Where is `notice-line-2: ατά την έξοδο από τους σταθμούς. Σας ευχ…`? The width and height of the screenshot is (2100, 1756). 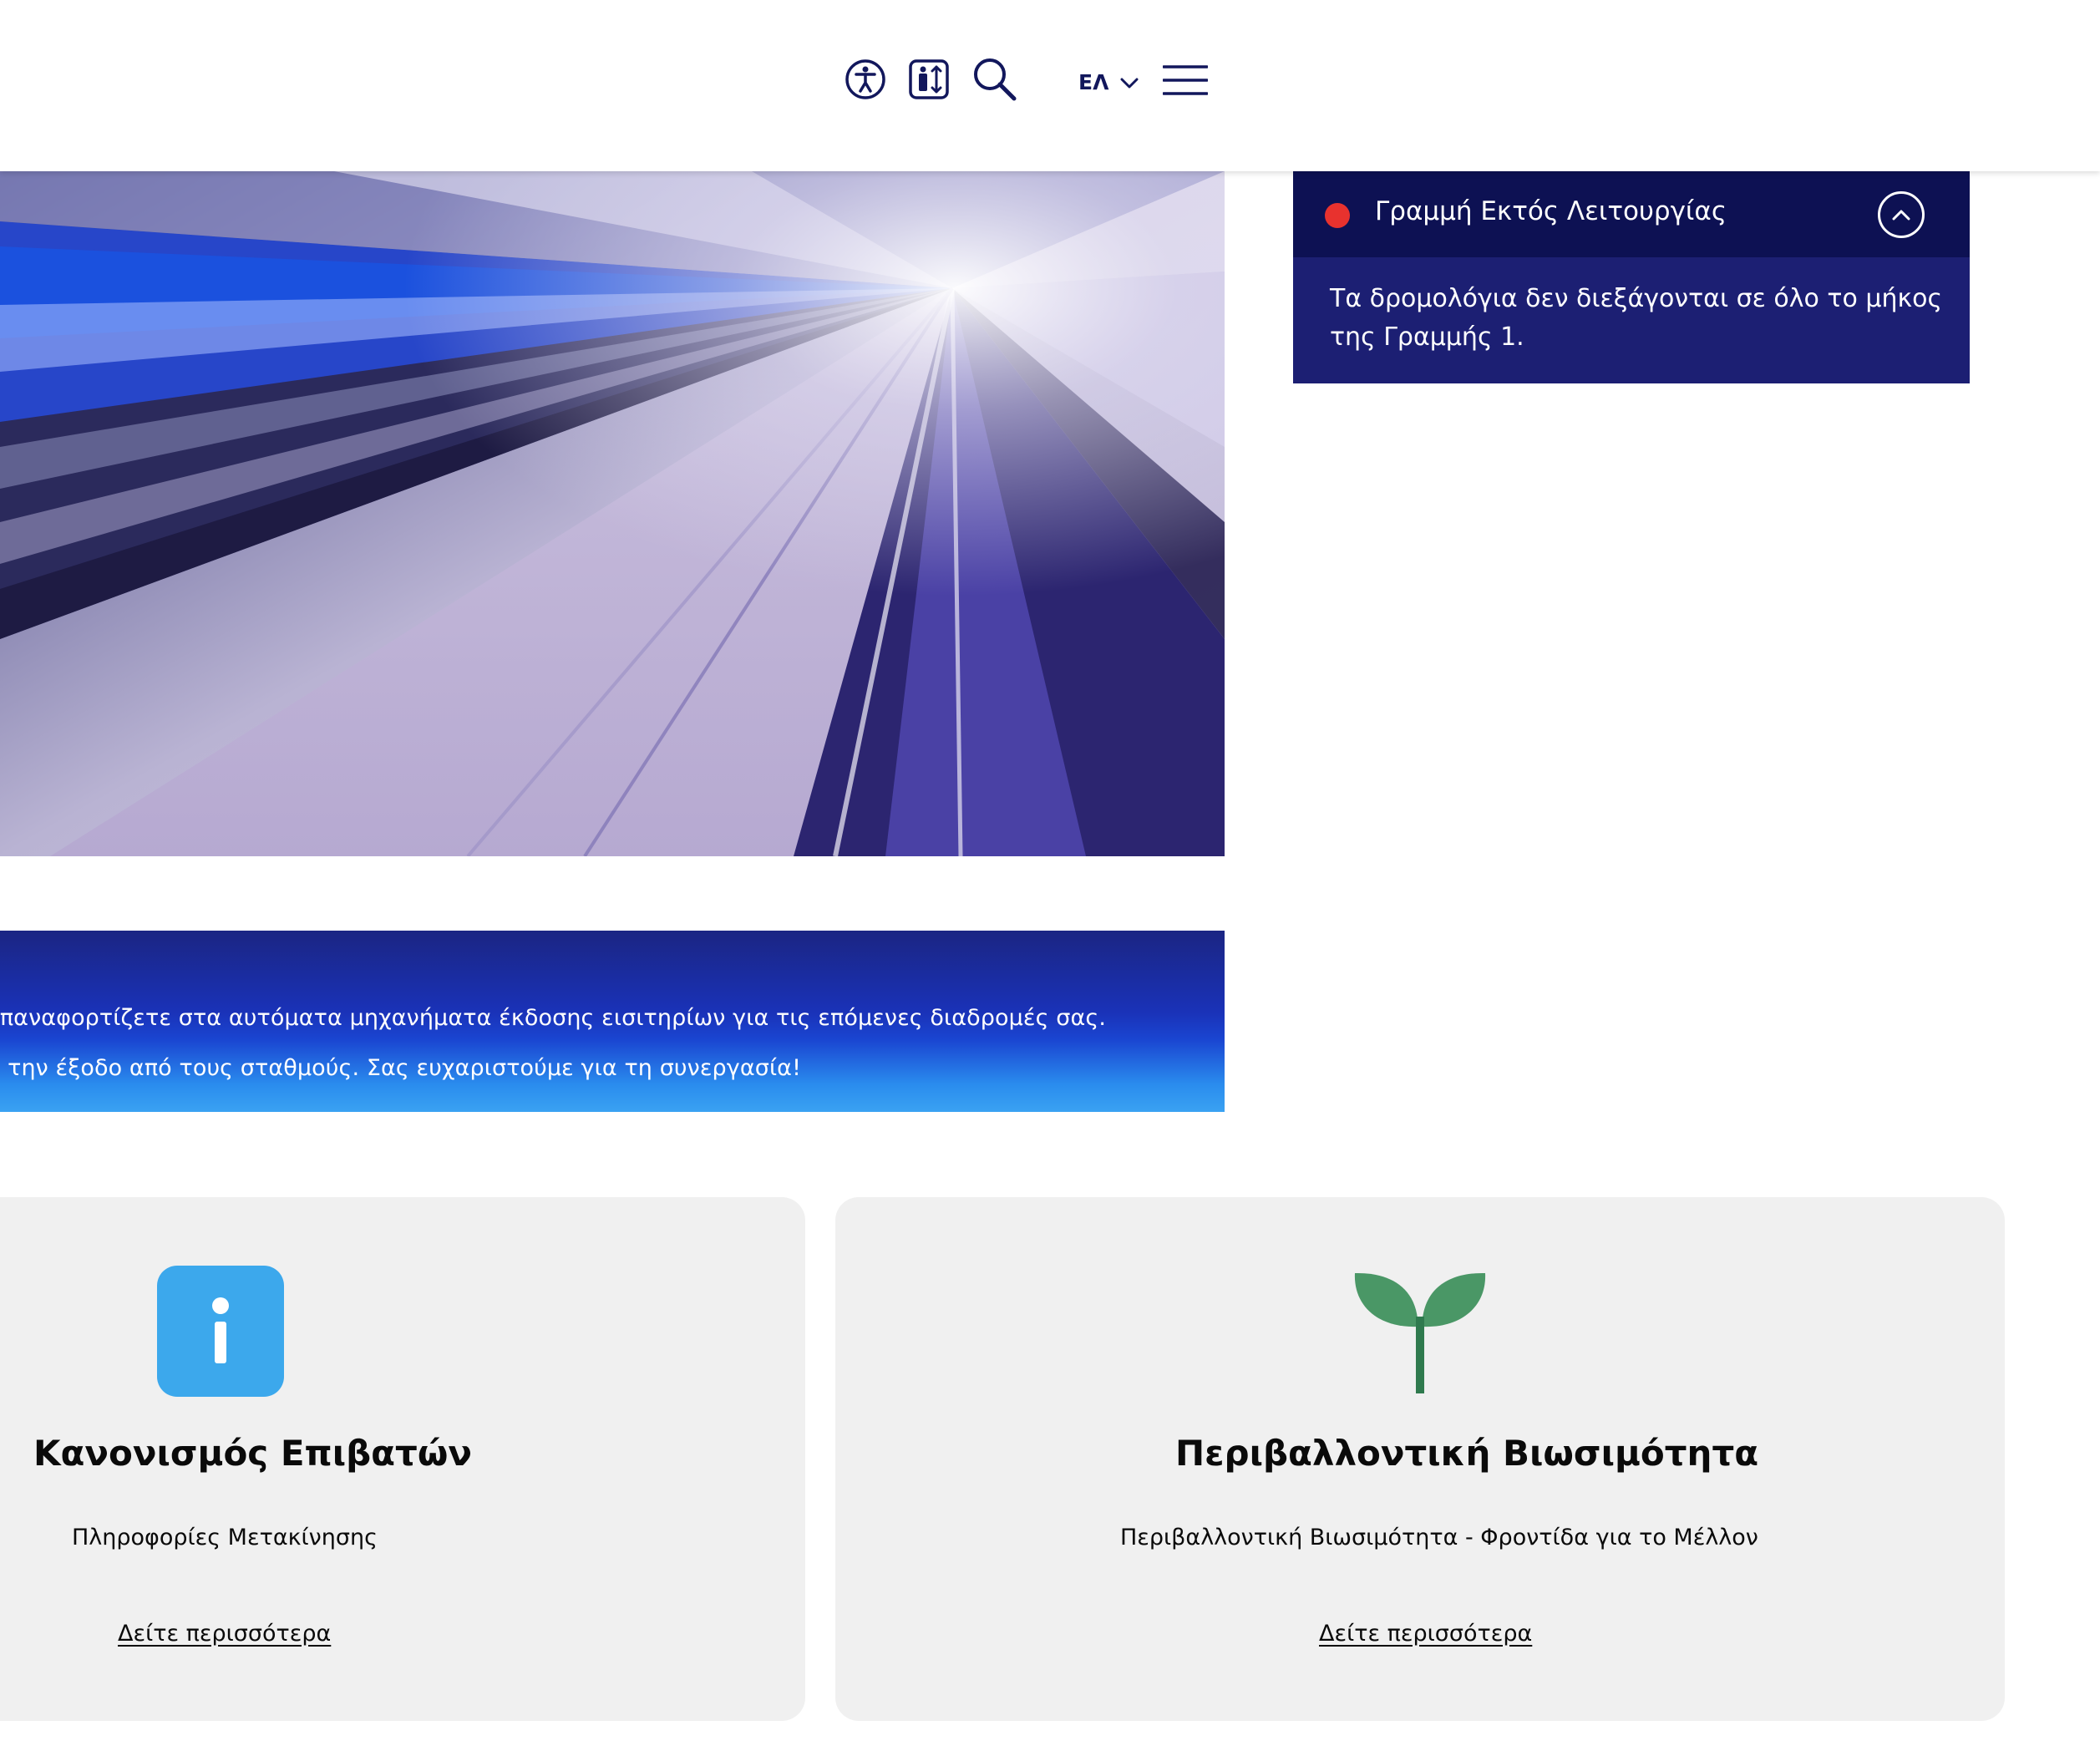 notice-line-2: ατά την έξοδο από τους σταθμούς. Σας ευχ… is located at coordinates (400, 1068).